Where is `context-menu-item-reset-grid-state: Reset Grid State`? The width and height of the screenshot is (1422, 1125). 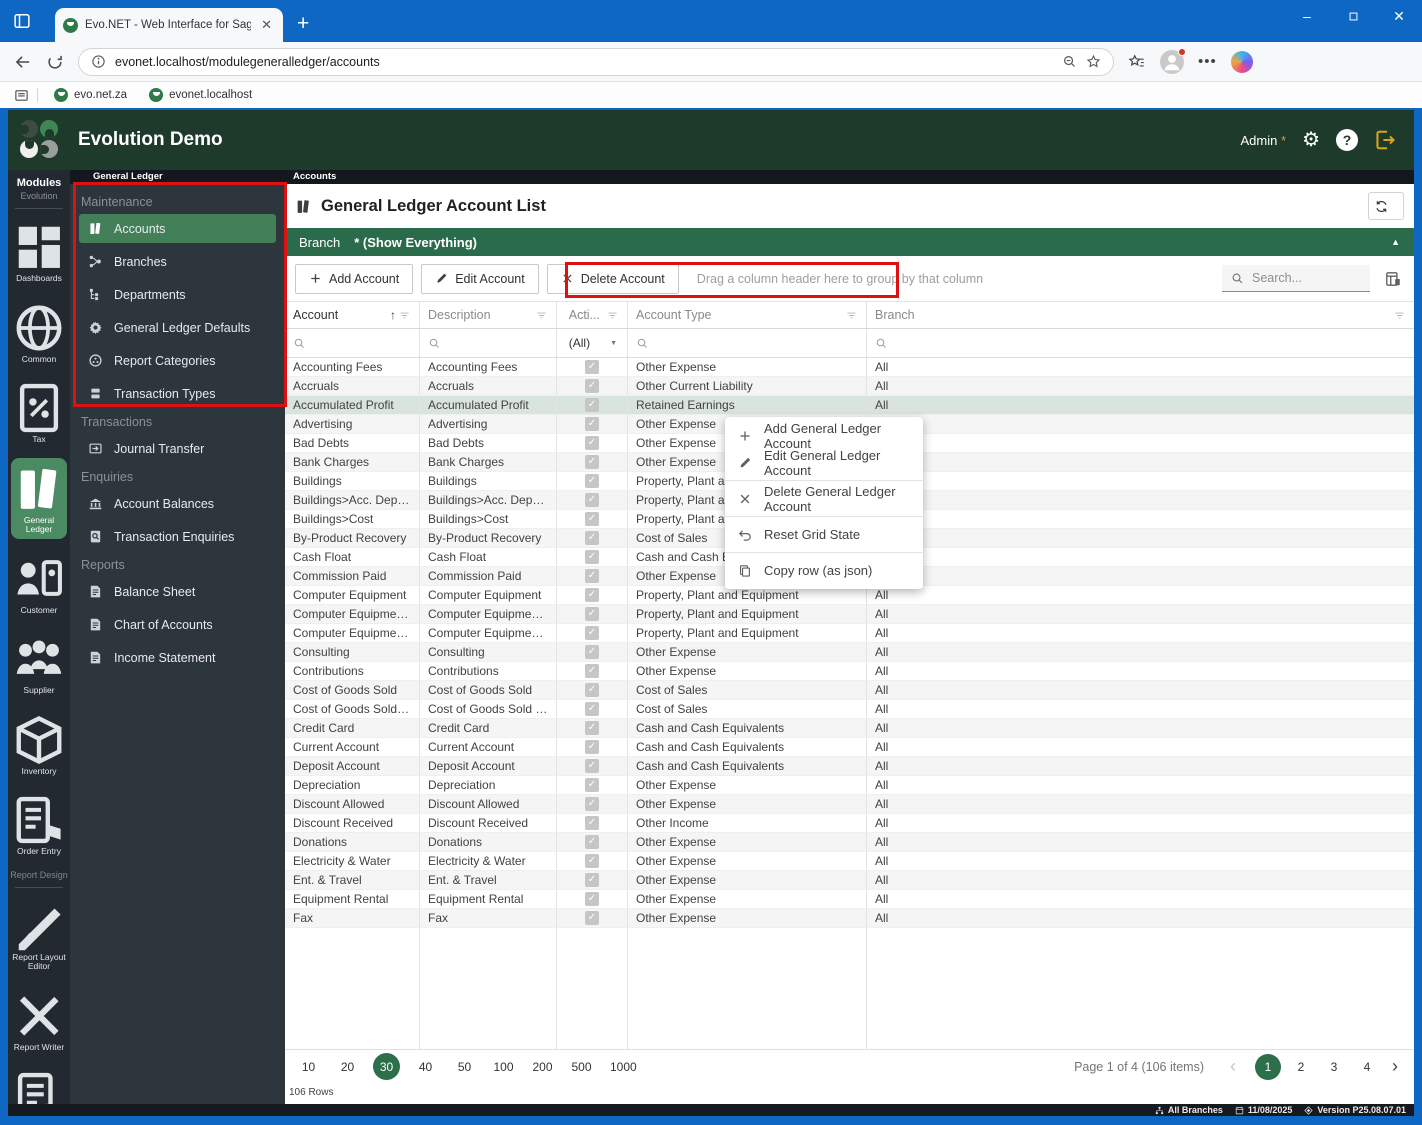 context-menu-item-reset-grid-state: Reset Grid State is located at coordinates (824, 534).